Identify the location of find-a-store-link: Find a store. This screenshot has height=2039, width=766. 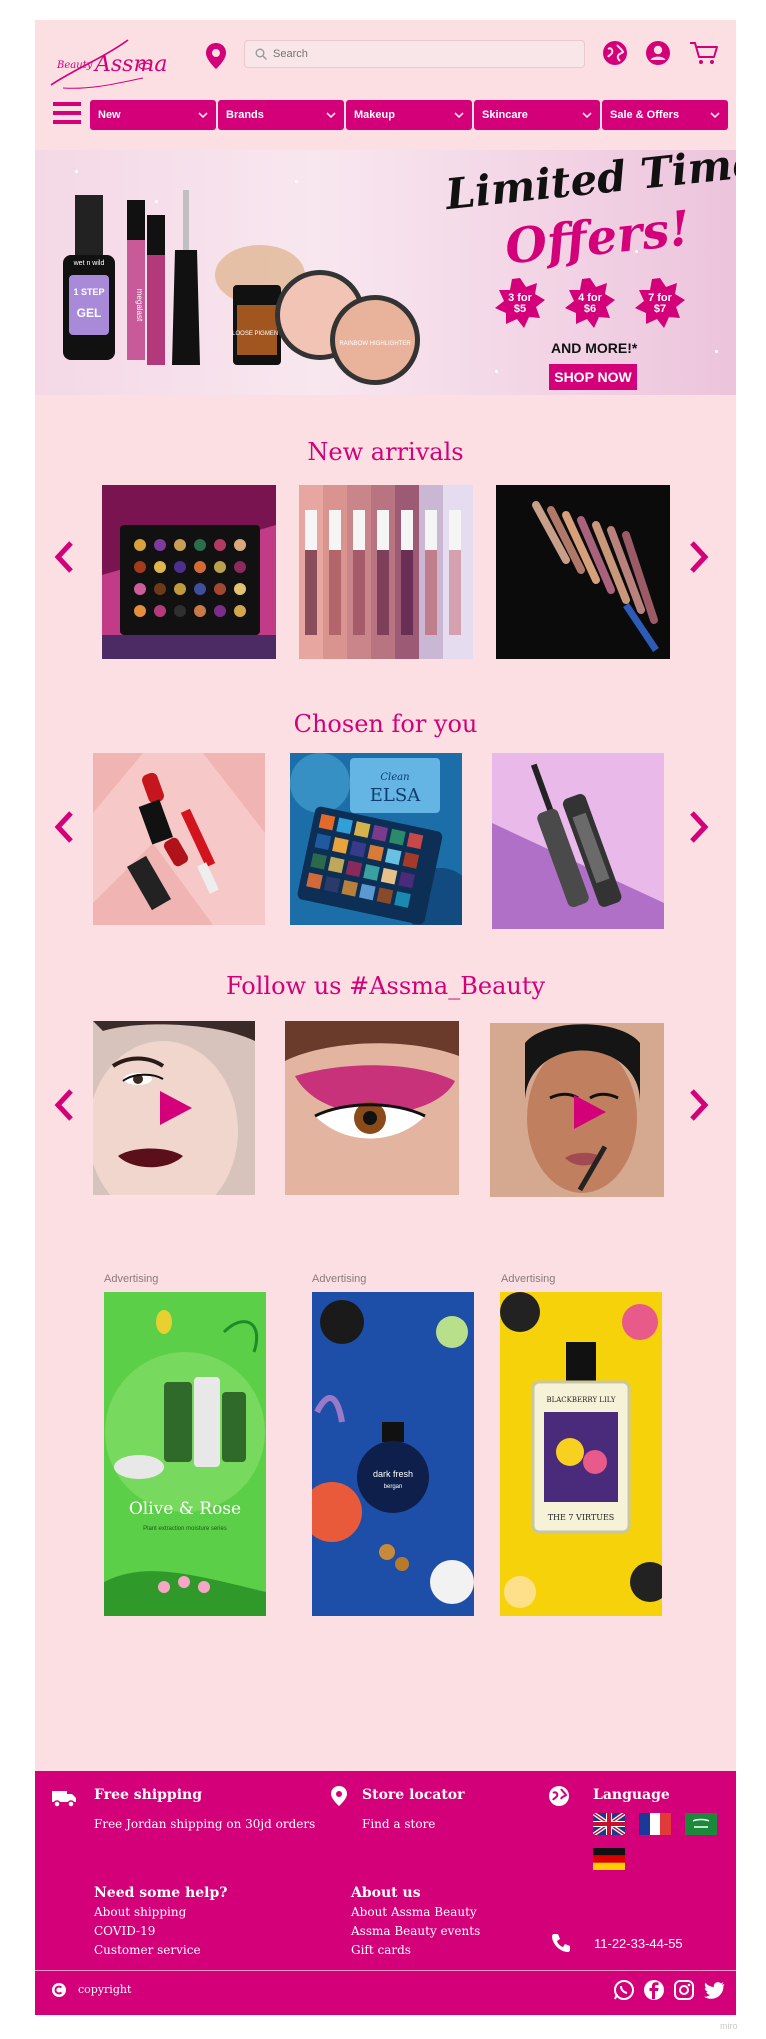
(398, 1824).